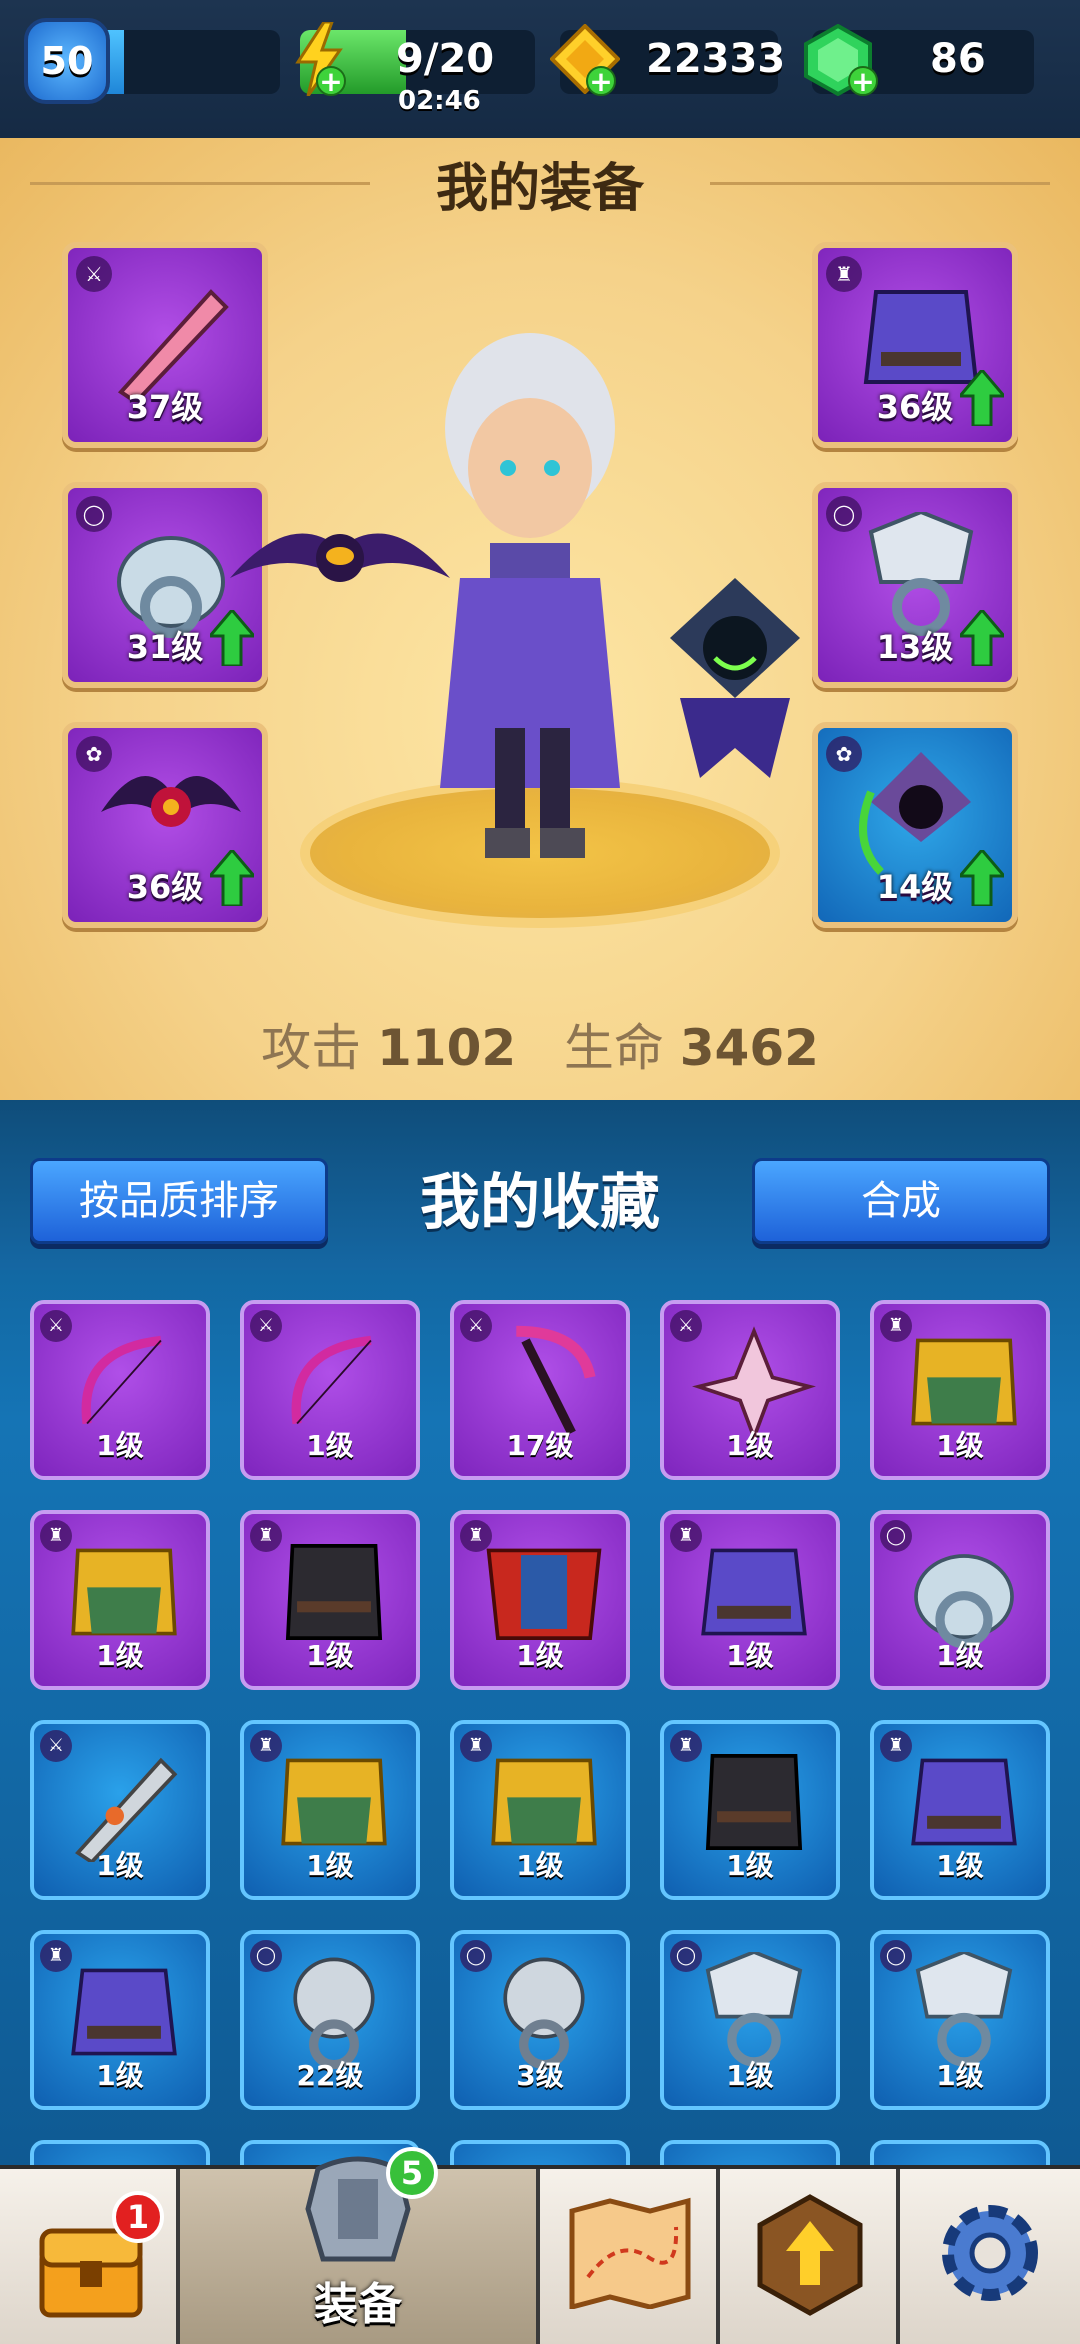  What do you see at coordinates (540, 1185) in the screenshot?
I see `collection-header: 按品质排序 我的收藏 合成` at bounding box center [540, 1185].